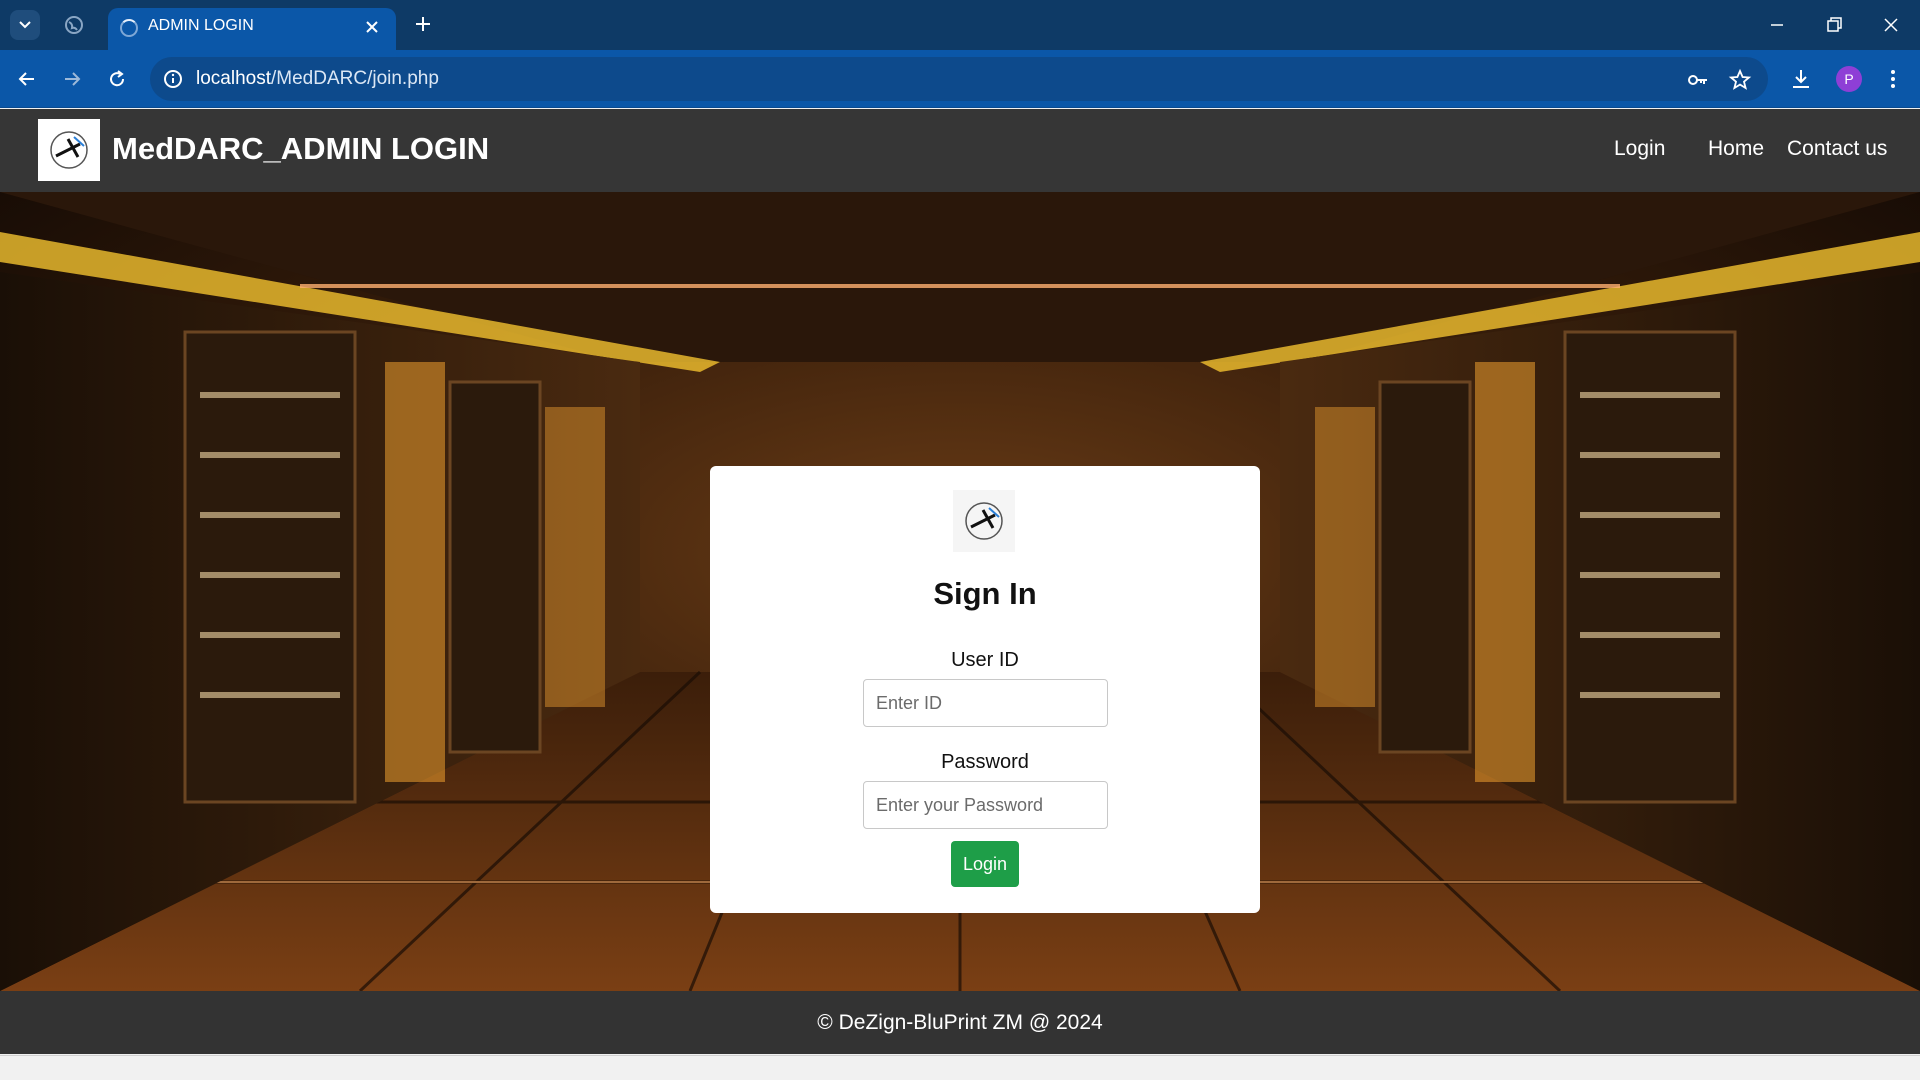 Image resolution: width=1920 pixels, height=1080 pixels. Describe the element at coordinates (985, 660) in the screenshot. I see `user-id-label: User ID` at that location.